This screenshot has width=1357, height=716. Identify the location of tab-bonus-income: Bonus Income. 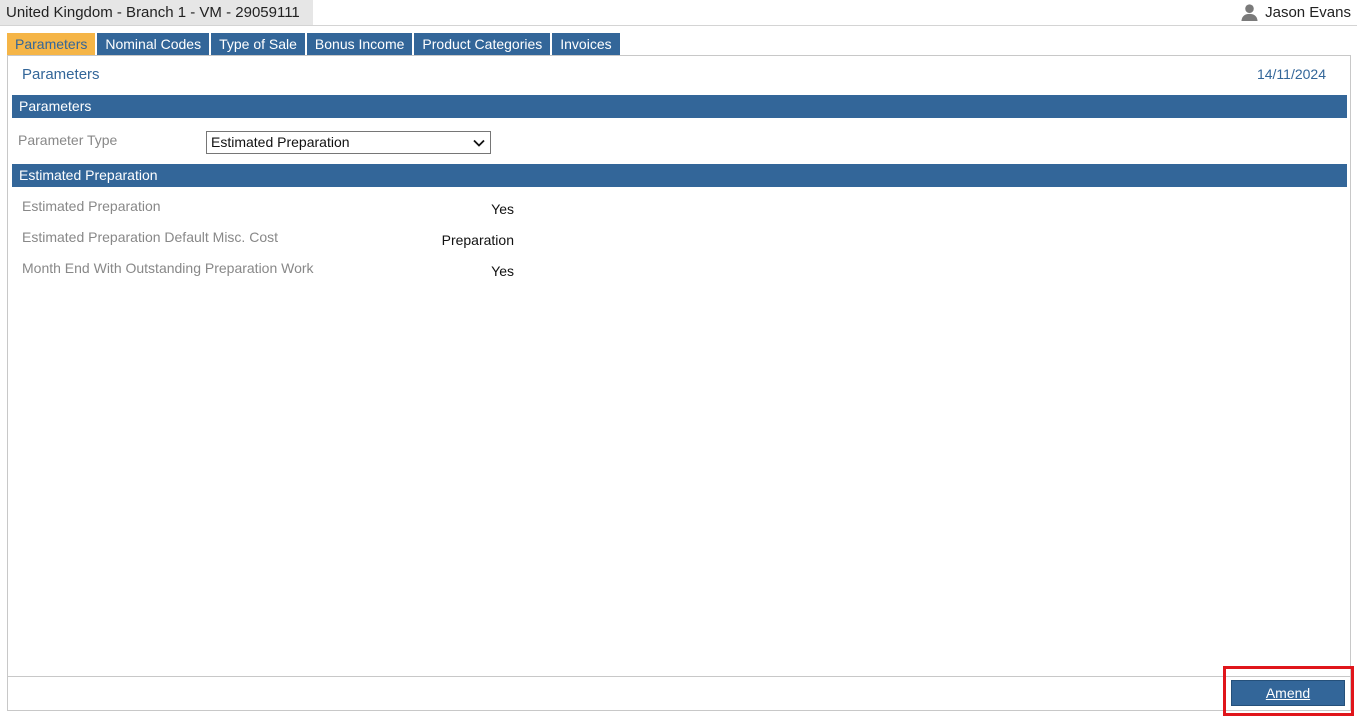
(359, 44).